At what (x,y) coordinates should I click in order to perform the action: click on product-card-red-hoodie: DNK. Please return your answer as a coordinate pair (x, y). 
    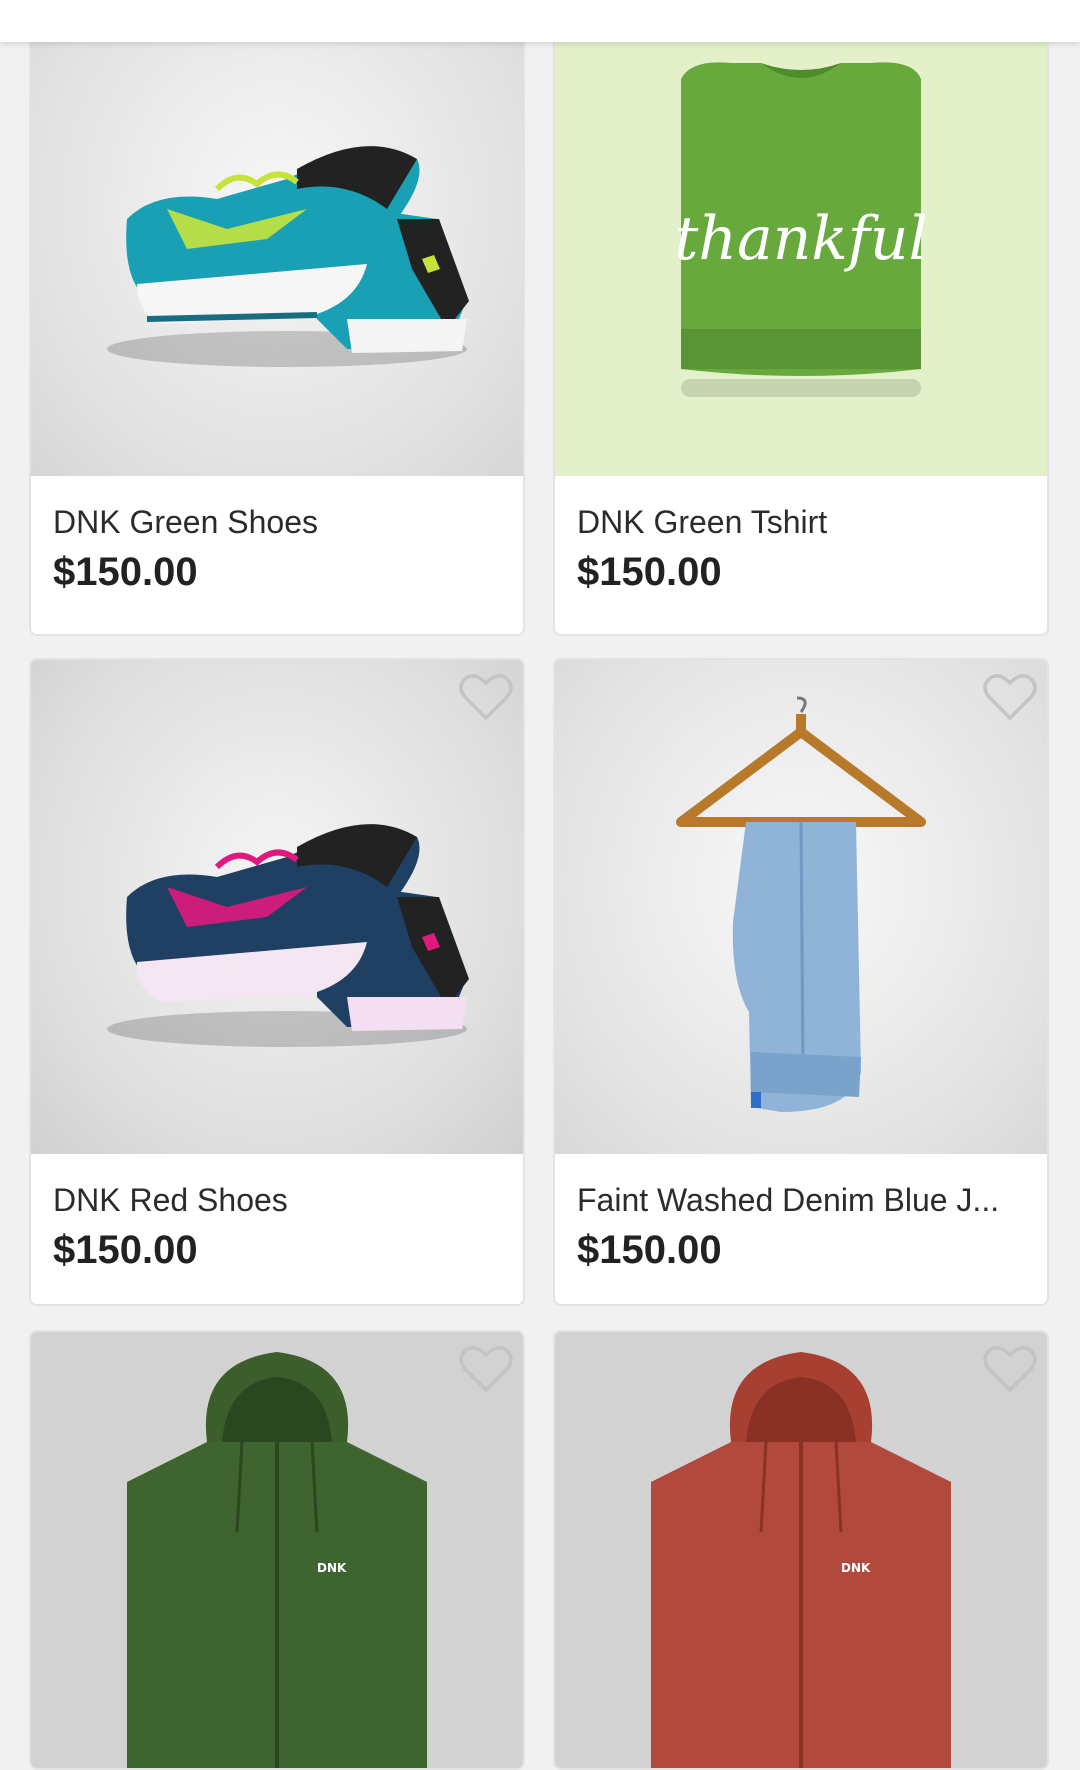
    Looking at the image, I should click on (801, 1550).